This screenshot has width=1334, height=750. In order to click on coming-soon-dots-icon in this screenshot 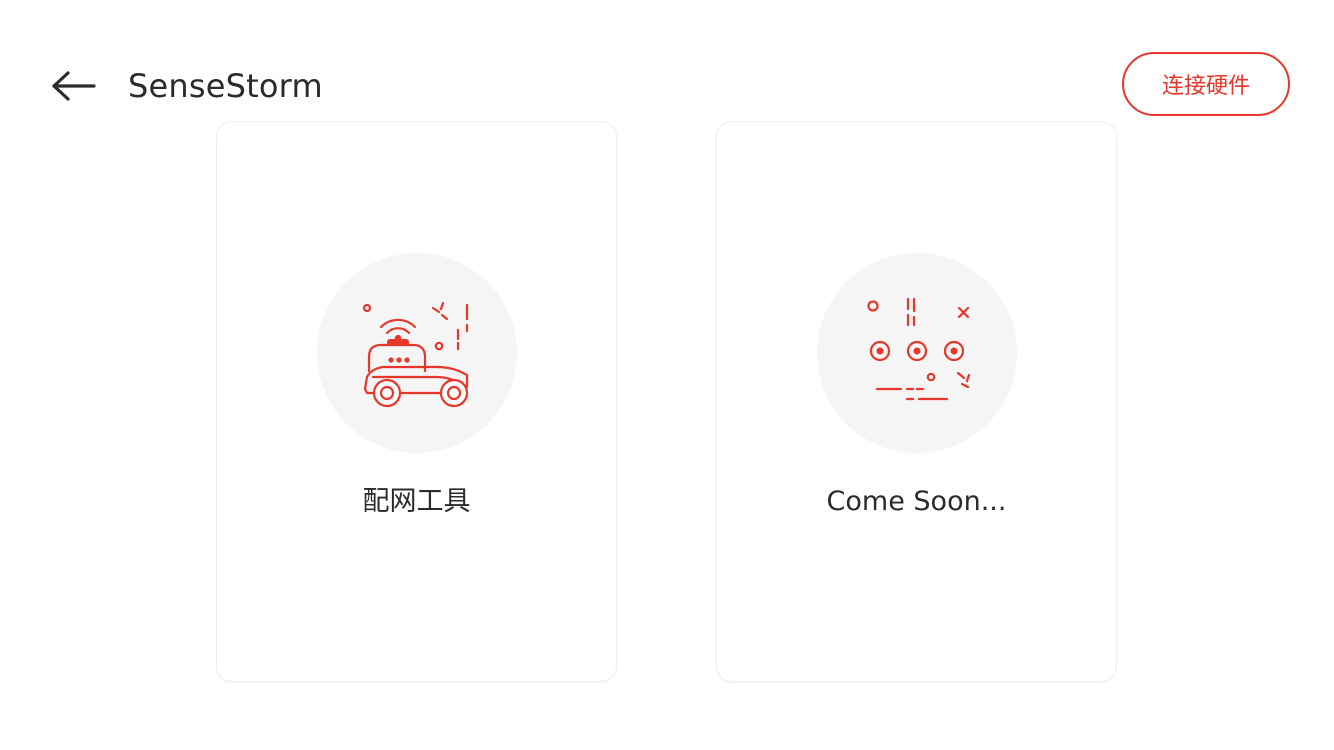, I will do `click(919, 349)`.